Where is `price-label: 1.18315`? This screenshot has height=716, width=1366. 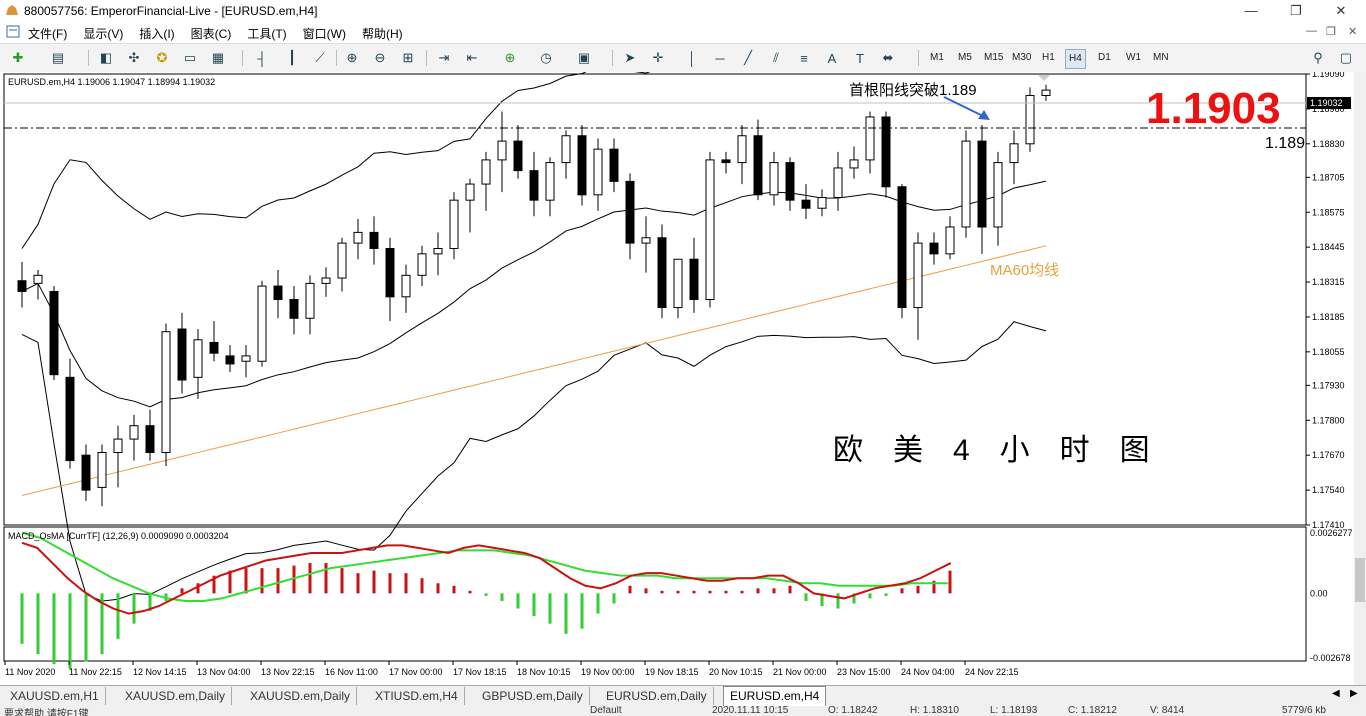 price-label: 1.18315 is located at coordinates (1328, 282).